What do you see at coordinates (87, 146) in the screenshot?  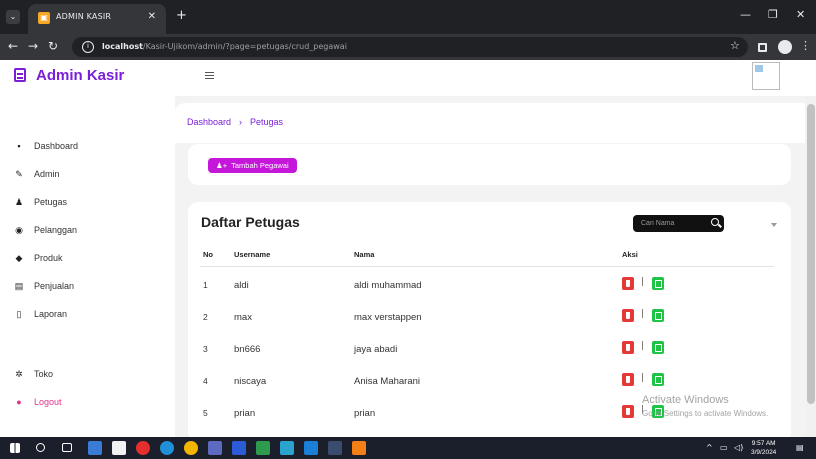 I see `sidebar-item-dashboard: ▪ Dashboard` at bounding box center [87, 146].